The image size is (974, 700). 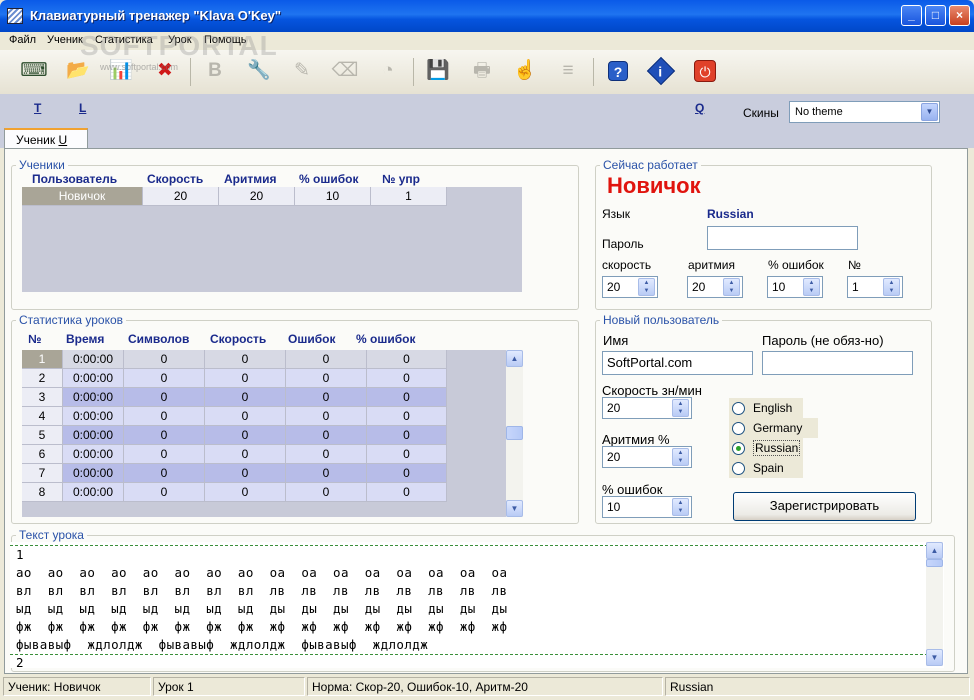 I want to click on current-exercise-stepper: 1 ▲ ▼, so click(x=875, y=287).